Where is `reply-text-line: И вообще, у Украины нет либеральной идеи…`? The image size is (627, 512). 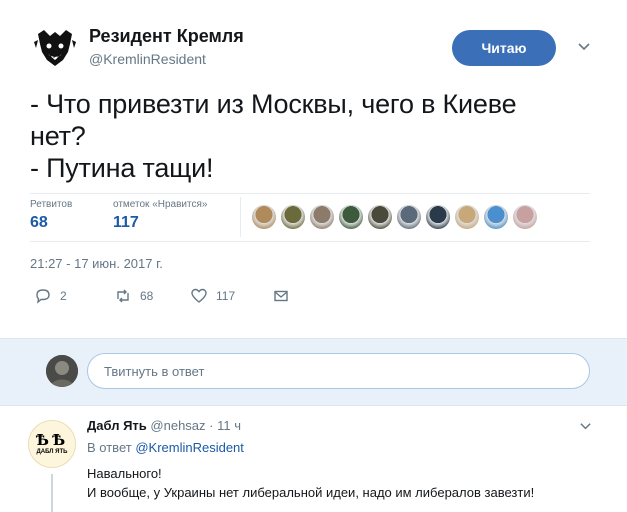 reply-text-line: И вообще, у Украины нет либеральной идеи… is located at coordinates (311, 492).